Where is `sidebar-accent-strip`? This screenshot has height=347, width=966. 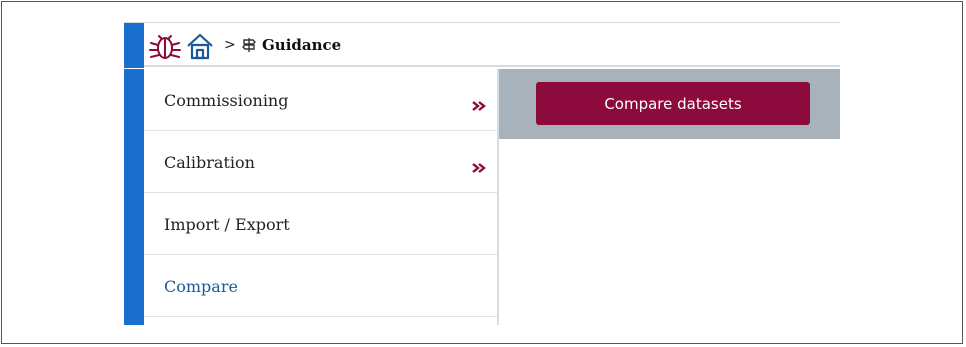
sidebar-accent-strip is located at coordinates (134, 197).